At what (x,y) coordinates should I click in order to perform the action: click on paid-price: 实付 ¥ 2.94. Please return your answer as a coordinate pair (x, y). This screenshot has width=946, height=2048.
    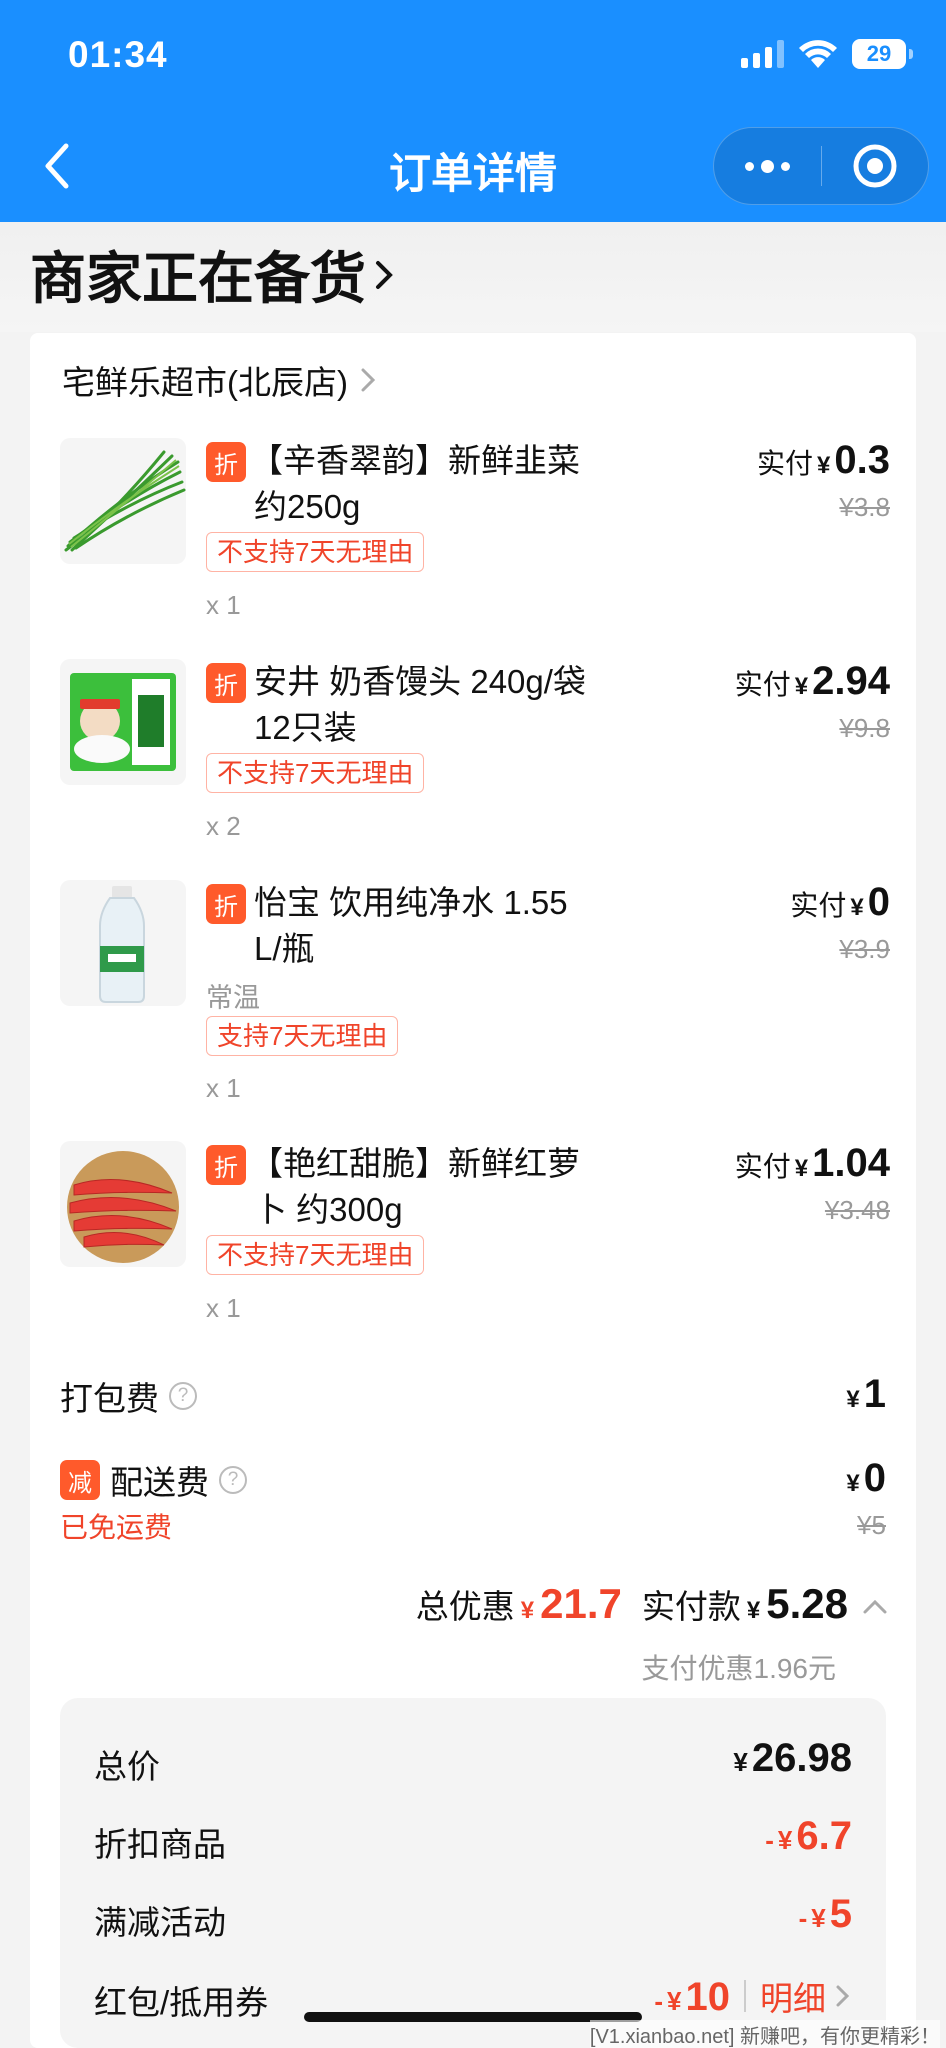
    Looking at the image, I should click on (812, 681).